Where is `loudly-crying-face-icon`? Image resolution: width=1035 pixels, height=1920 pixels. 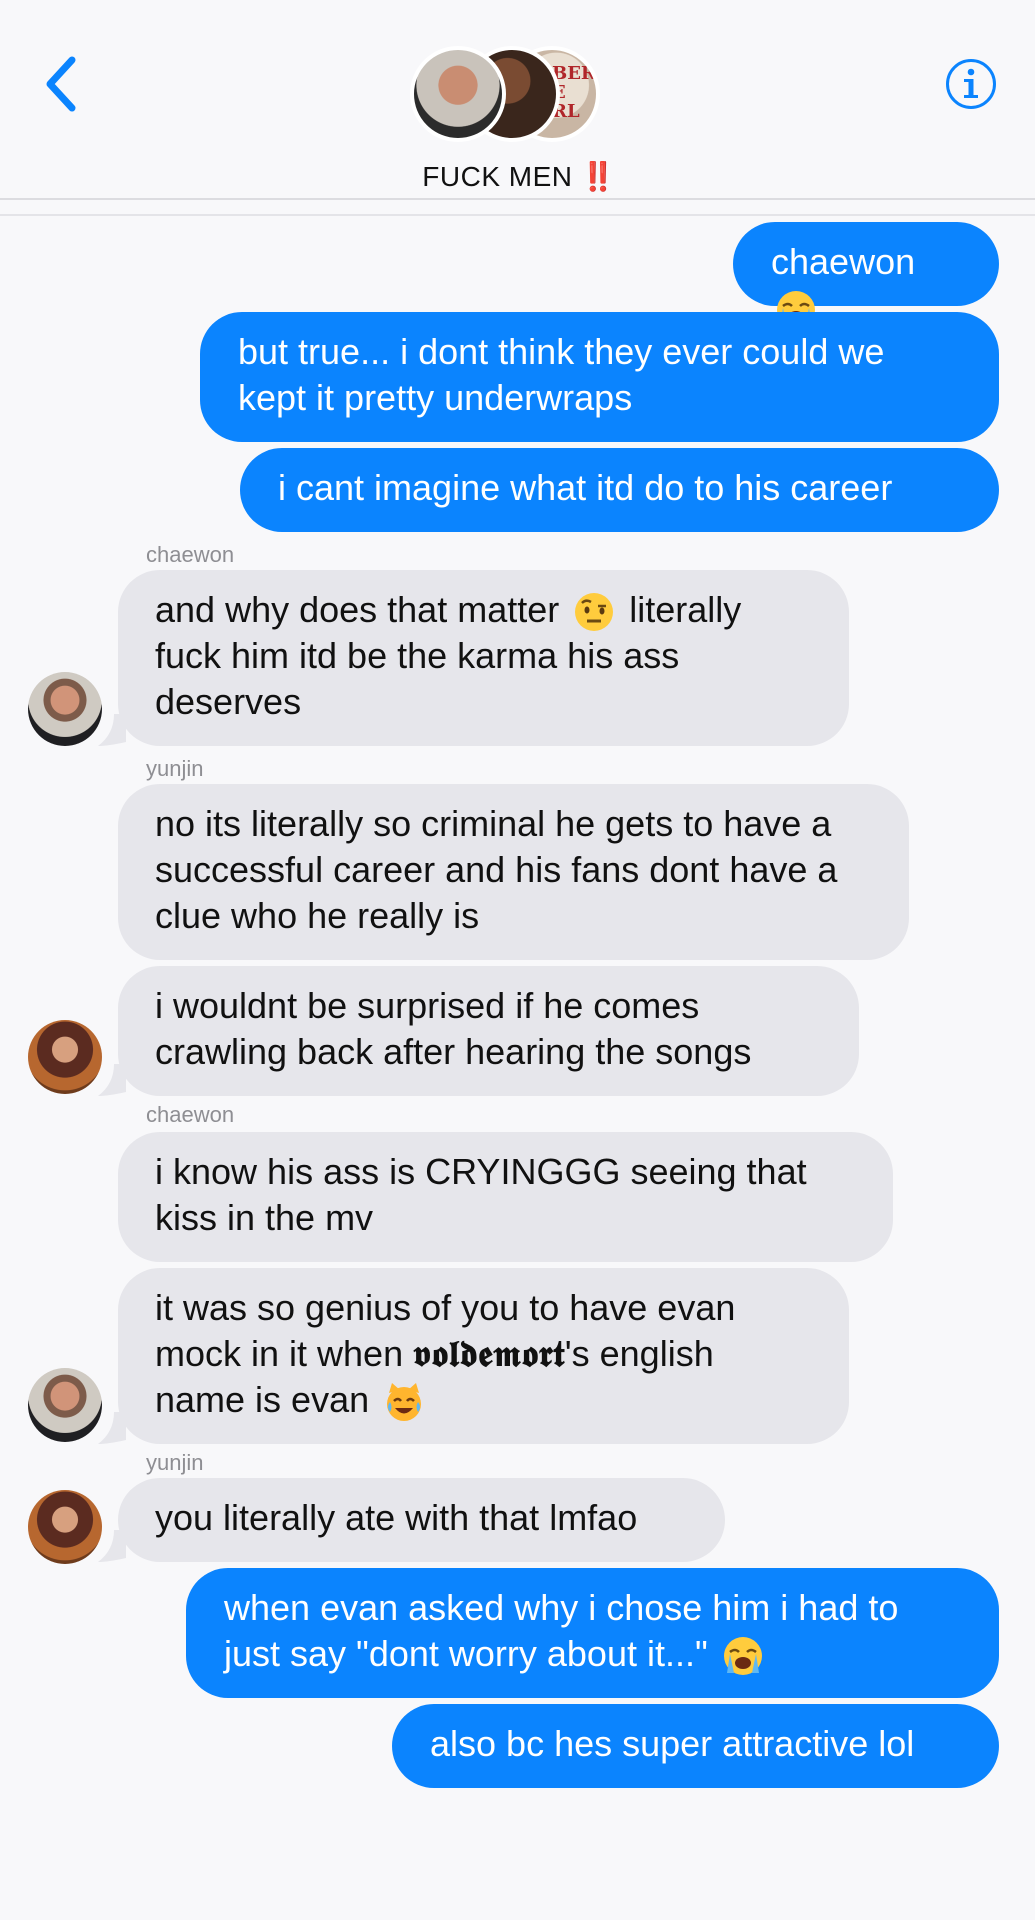 loudly-crying-face-icon is located at coordinates (743, 1656).